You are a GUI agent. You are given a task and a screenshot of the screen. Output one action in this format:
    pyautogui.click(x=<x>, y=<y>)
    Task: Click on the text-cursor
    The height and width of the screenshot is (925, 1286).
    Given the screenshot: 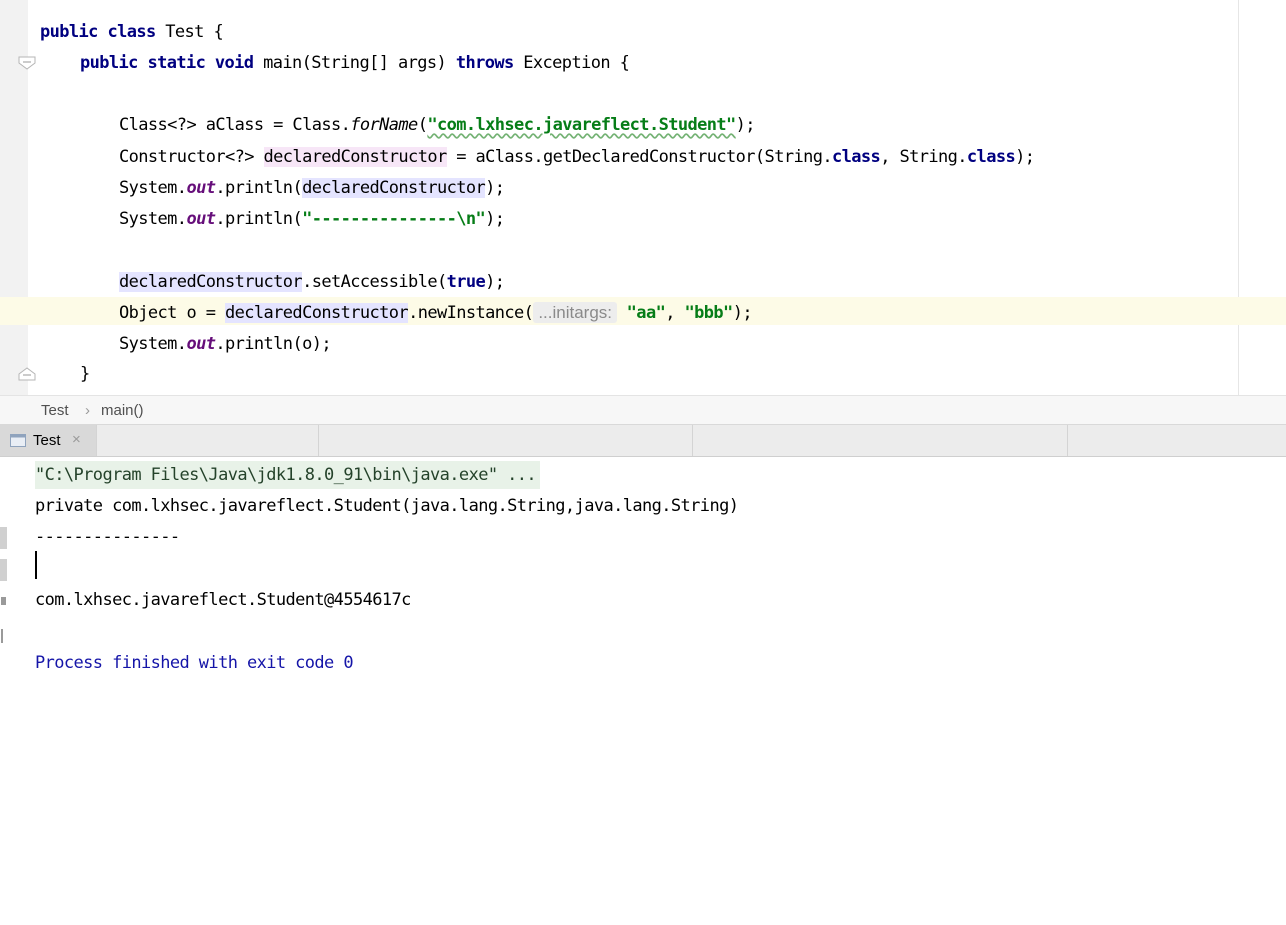 What is the action you would take?
    pyautogui.click(x=36, y=565)
    